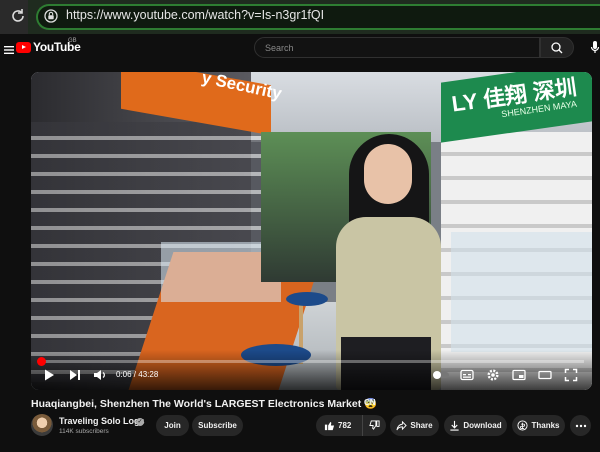 The image size is (600, 452). What do you see at coordinates (9, 48) in the screenshot?
I see `menu-icon` at bounding box center [9, 48].